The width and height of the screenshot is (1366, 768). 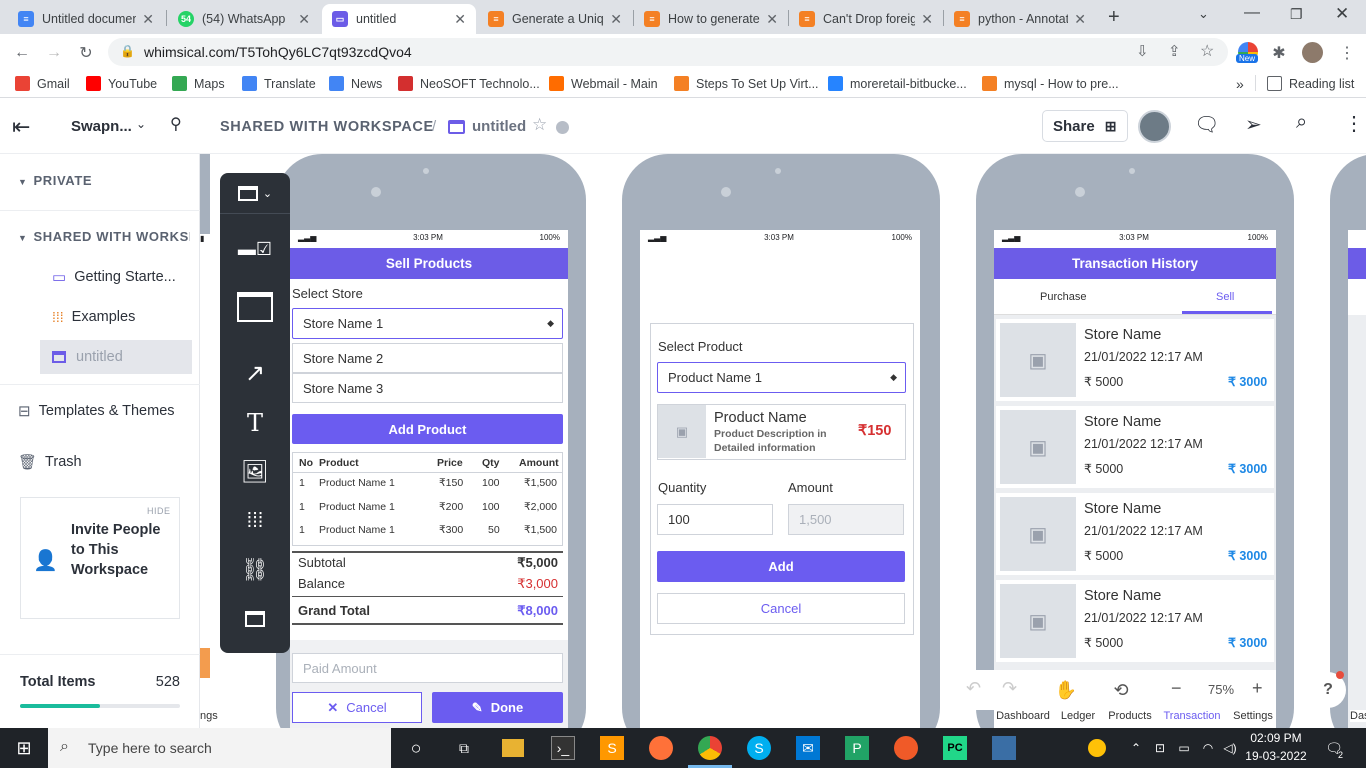 I want to click on firefox-icon, so click(x=661, y=748).